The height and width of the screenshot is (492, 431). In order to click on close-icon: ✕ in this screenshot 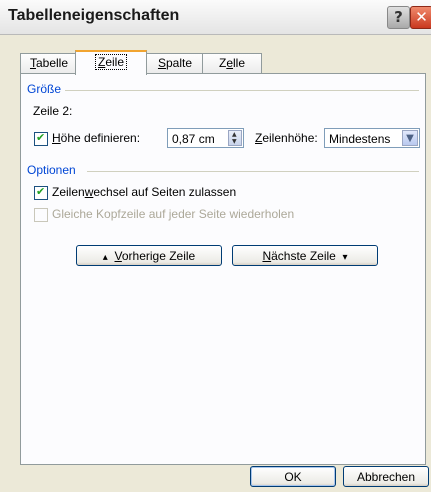, I will do `click(421, 17)`.